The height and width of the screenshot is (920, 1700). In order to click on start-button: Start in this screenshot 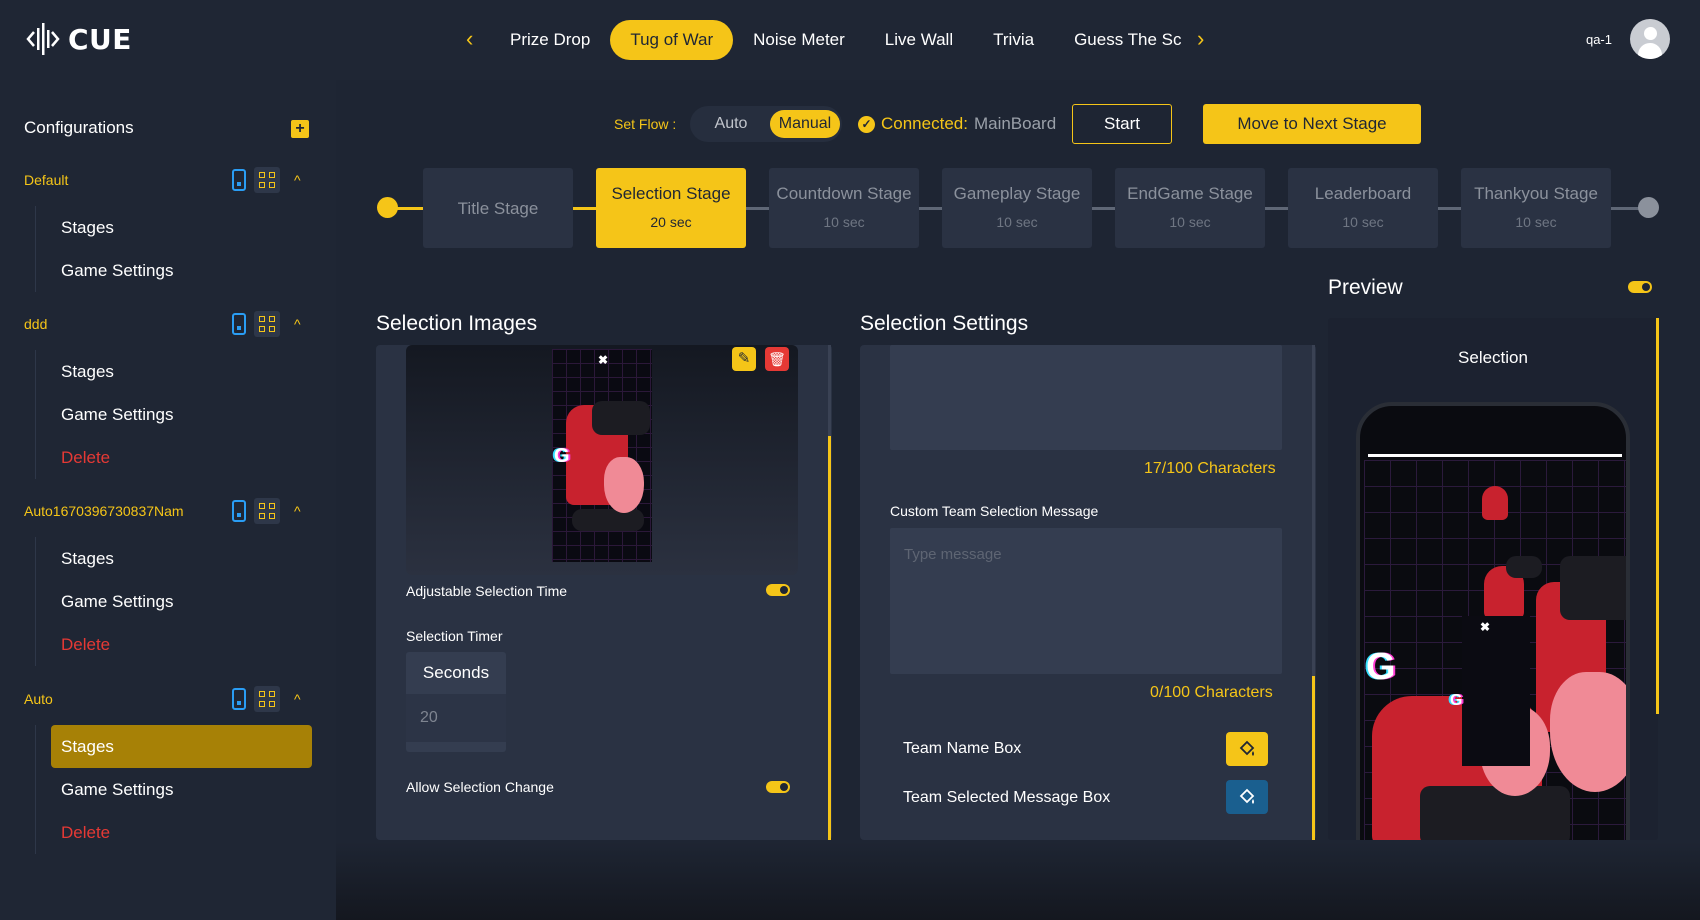, I will do `click(1122, 124)`.